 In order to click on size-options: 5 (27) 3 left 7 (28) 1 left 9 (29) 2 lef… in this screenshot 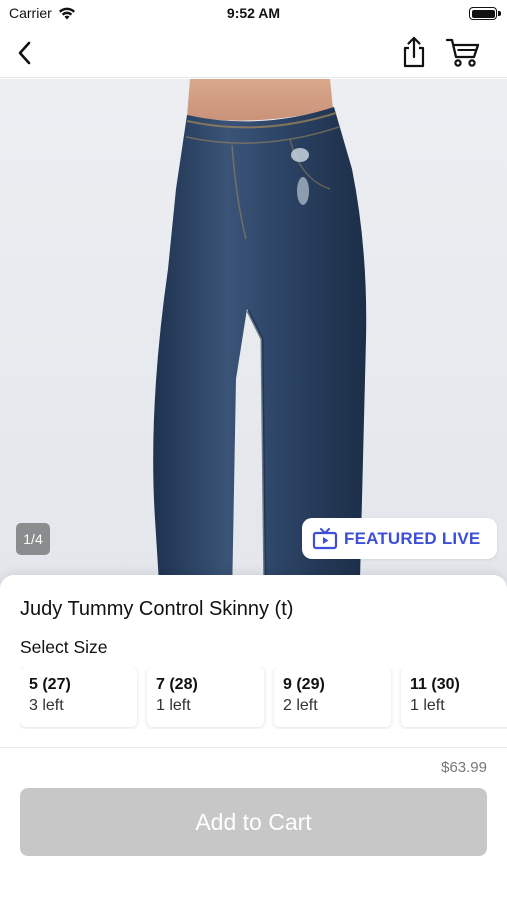, I will do `click(263, 698)`.